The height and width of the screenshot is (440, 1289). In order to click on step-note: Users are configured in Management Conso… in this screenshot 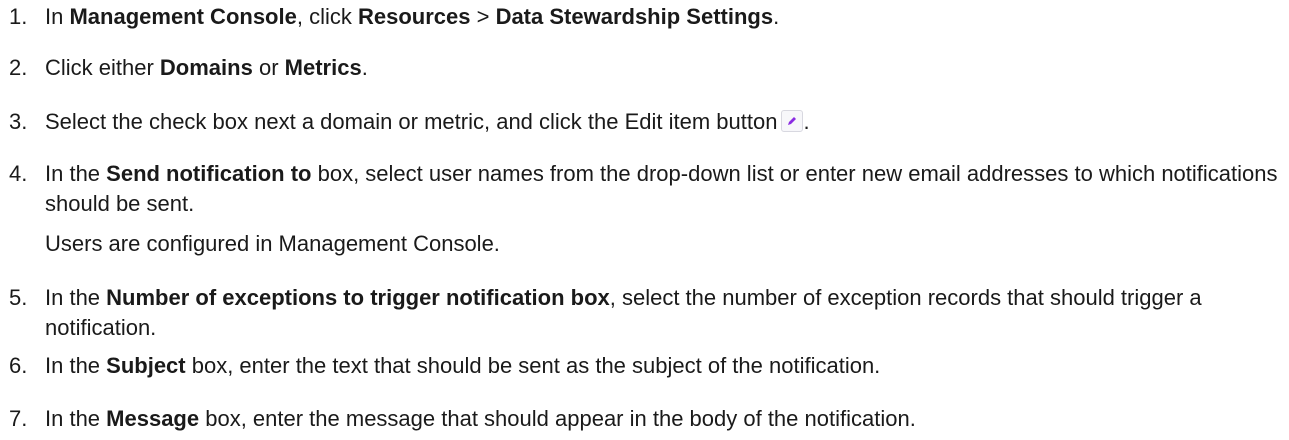, I will do `click(272, 243)`.